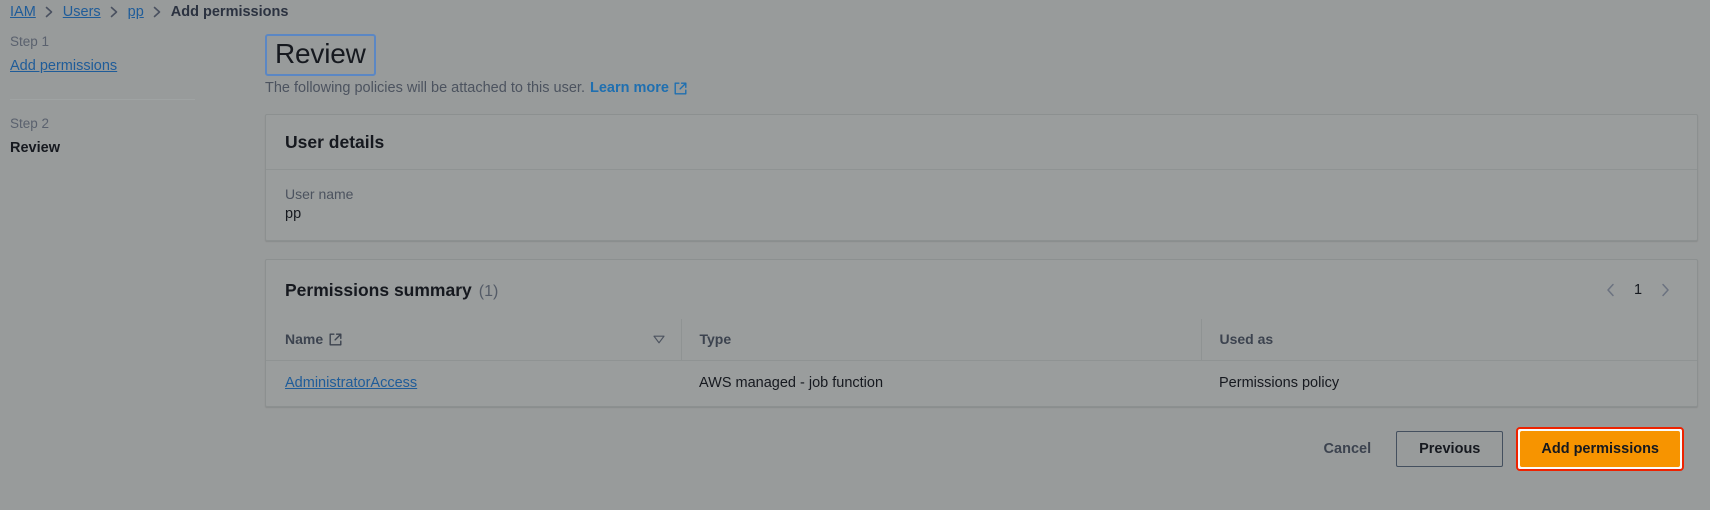 The height and width of the screenshot is (510, 1710). I want to click on permissions-summary-count: (1), so click(488, 291).